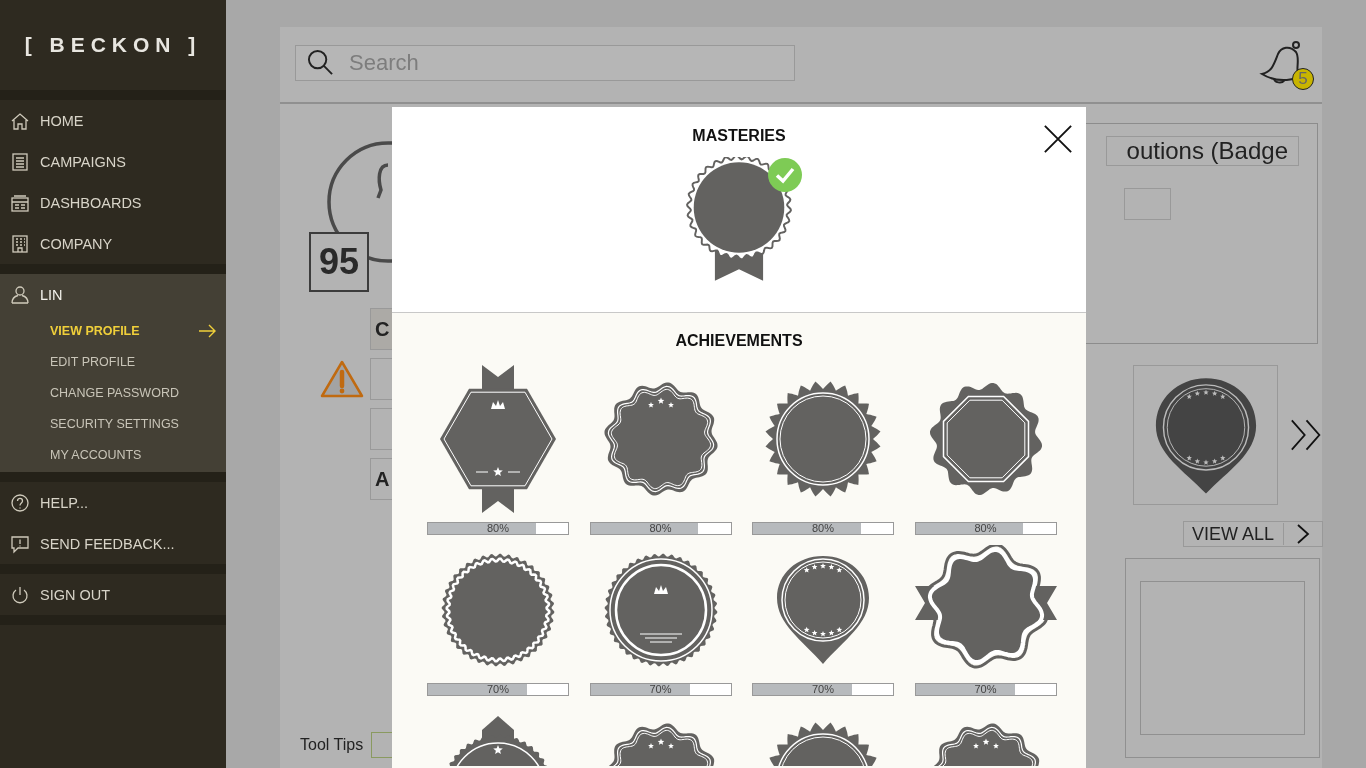  Describe the element at coordinates (113, 161) in the screenshot. I see `nav-item: CAMPAIGNS` at that location.